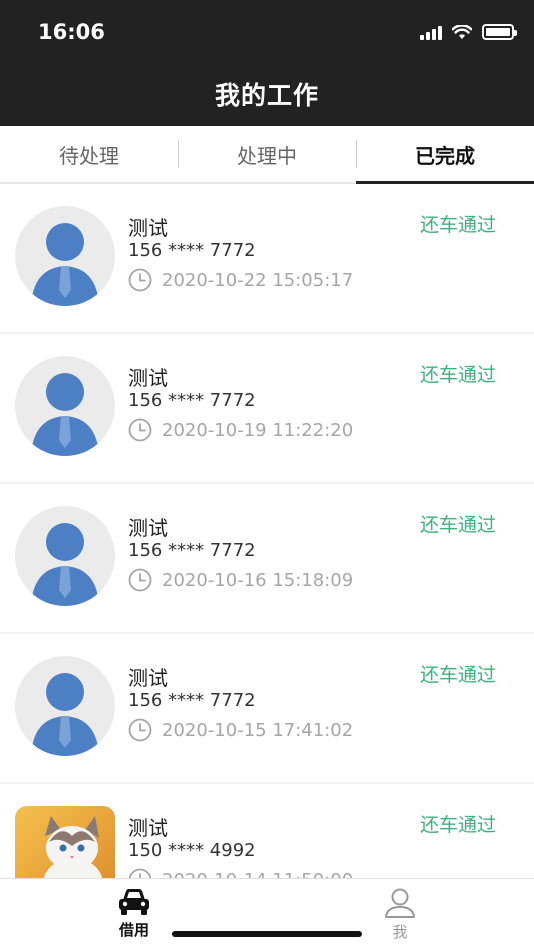 Image resolution: width=534 pixels, height=950 pixels. I want to click on tabbar-item-borrow: 借用, so click(134, 913).